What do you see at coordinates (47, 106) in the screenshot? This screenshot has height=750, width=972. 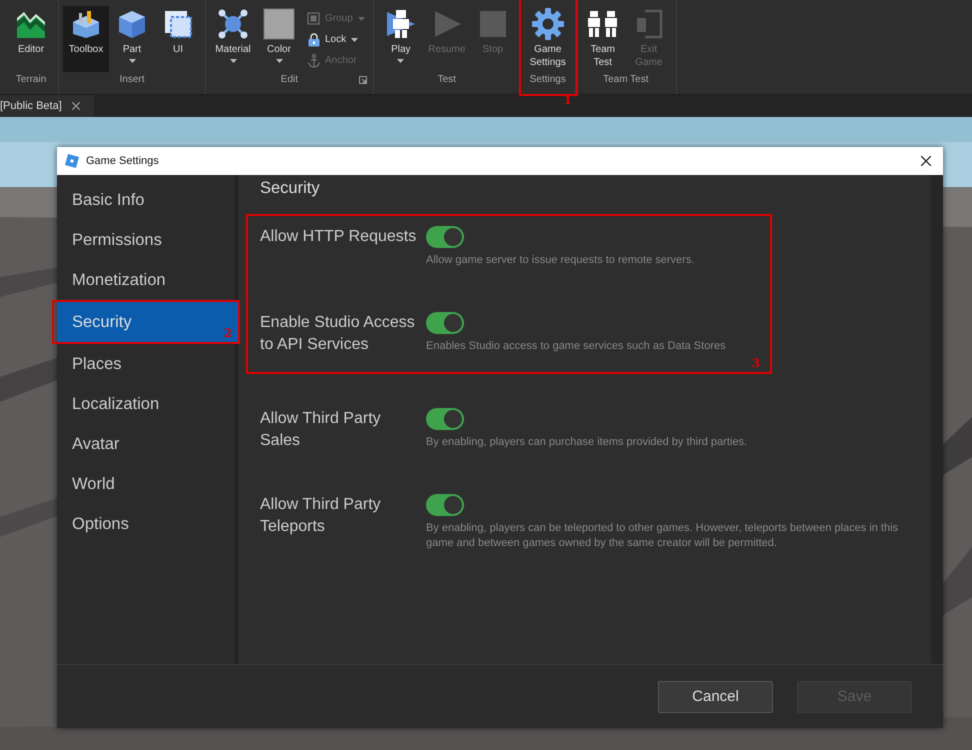 I see `document-tab: [Public Beta]` at bounding box center [47, 106].